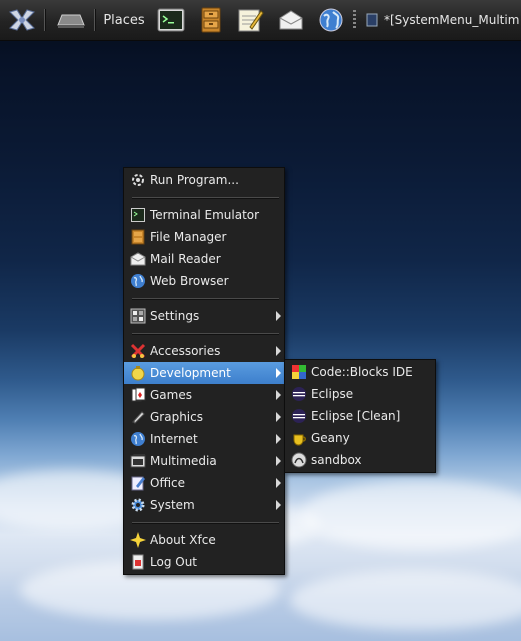 The width and height of the screenshot is (521, 641). I want to click on internet-icon, so click(138, 439).